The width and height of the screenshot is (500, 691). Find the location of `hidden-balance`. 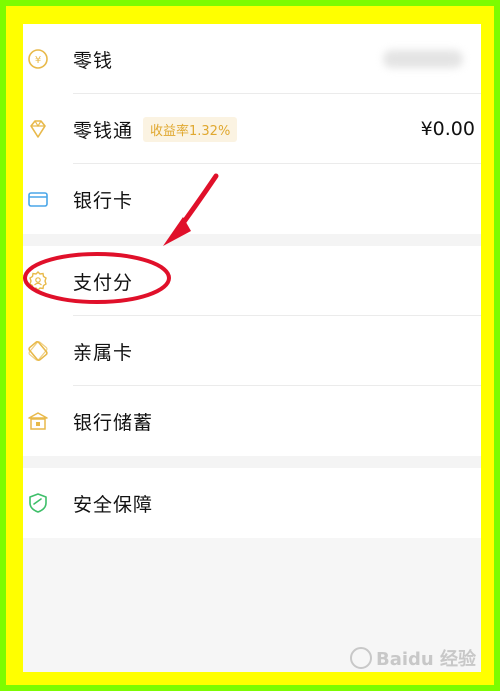

hidden-balance is located at coordinates (423, 59).